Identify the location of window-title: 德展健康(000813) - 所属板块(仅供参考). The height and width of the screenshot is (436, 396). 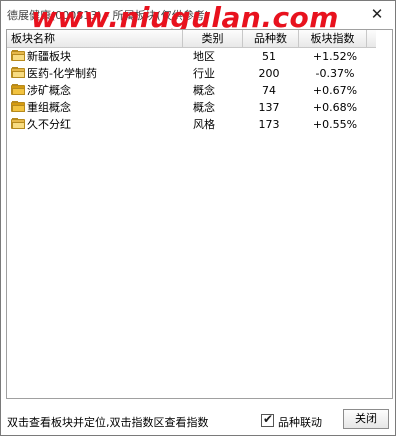
(108, 15).